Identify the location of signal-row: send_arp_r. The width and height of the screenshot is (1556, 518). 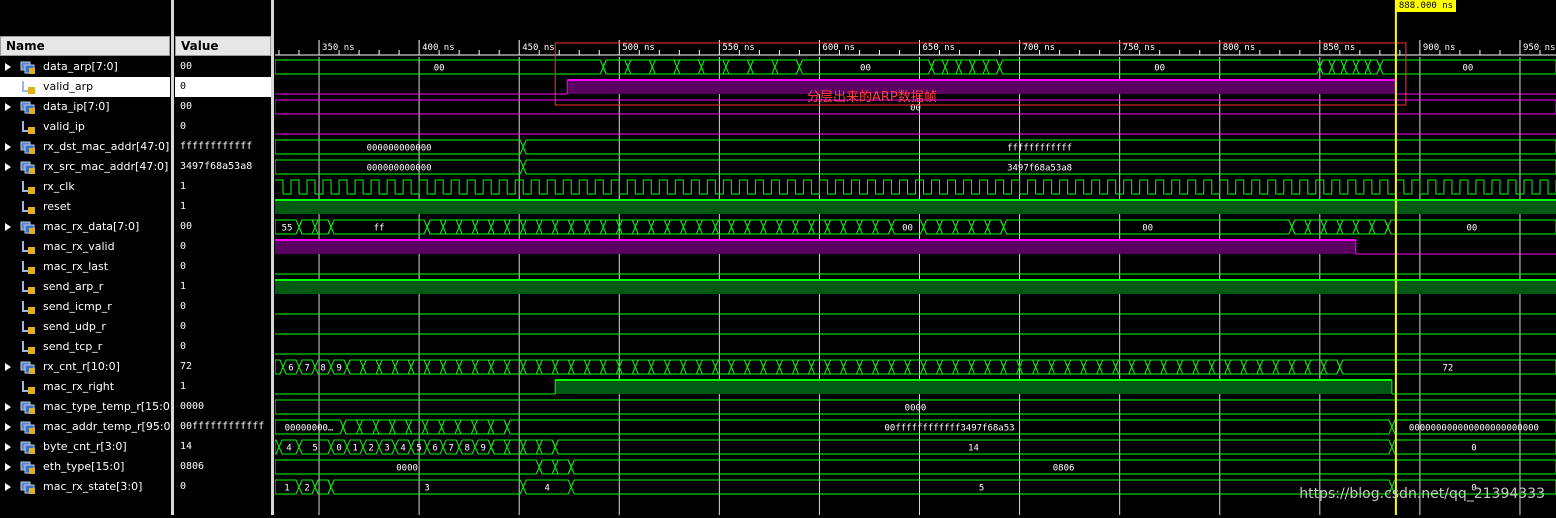
(85, 287).